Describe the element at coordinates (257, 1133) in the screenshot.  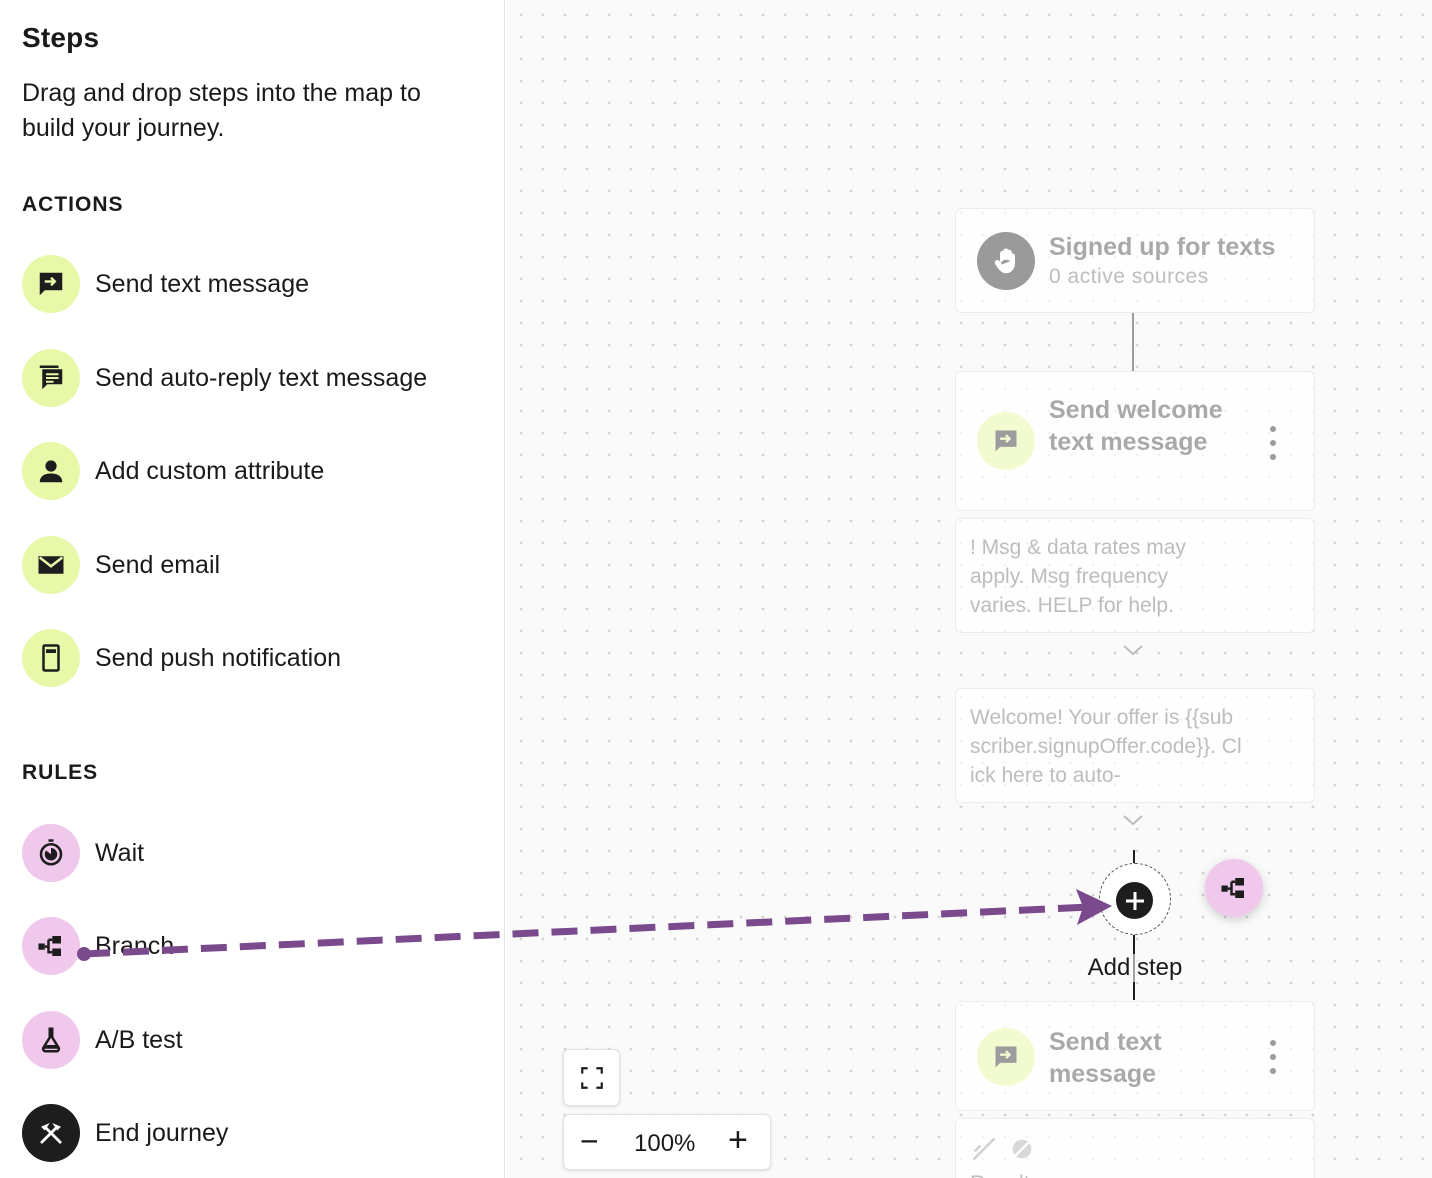
I see `step-end-journey: End journey` at that location.